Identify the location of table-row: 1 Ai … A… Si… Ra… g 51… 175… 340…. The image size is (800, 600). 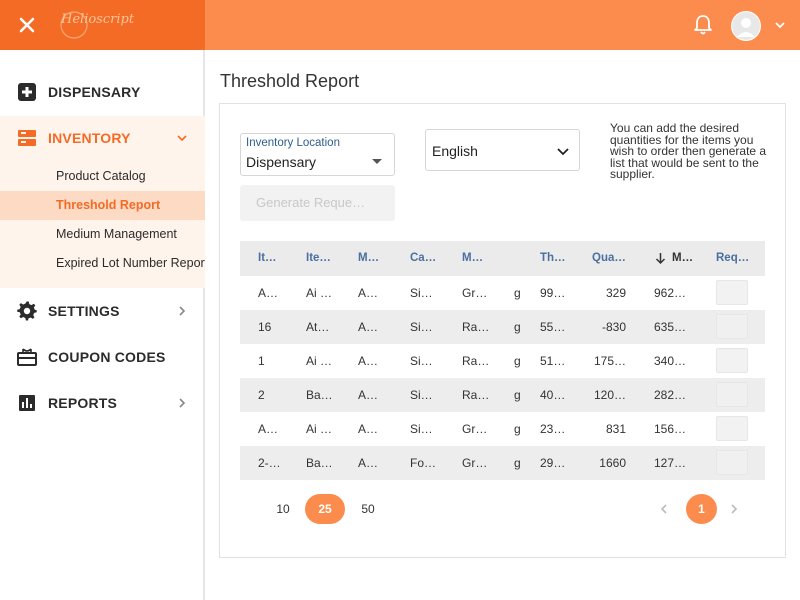
(502, 361).